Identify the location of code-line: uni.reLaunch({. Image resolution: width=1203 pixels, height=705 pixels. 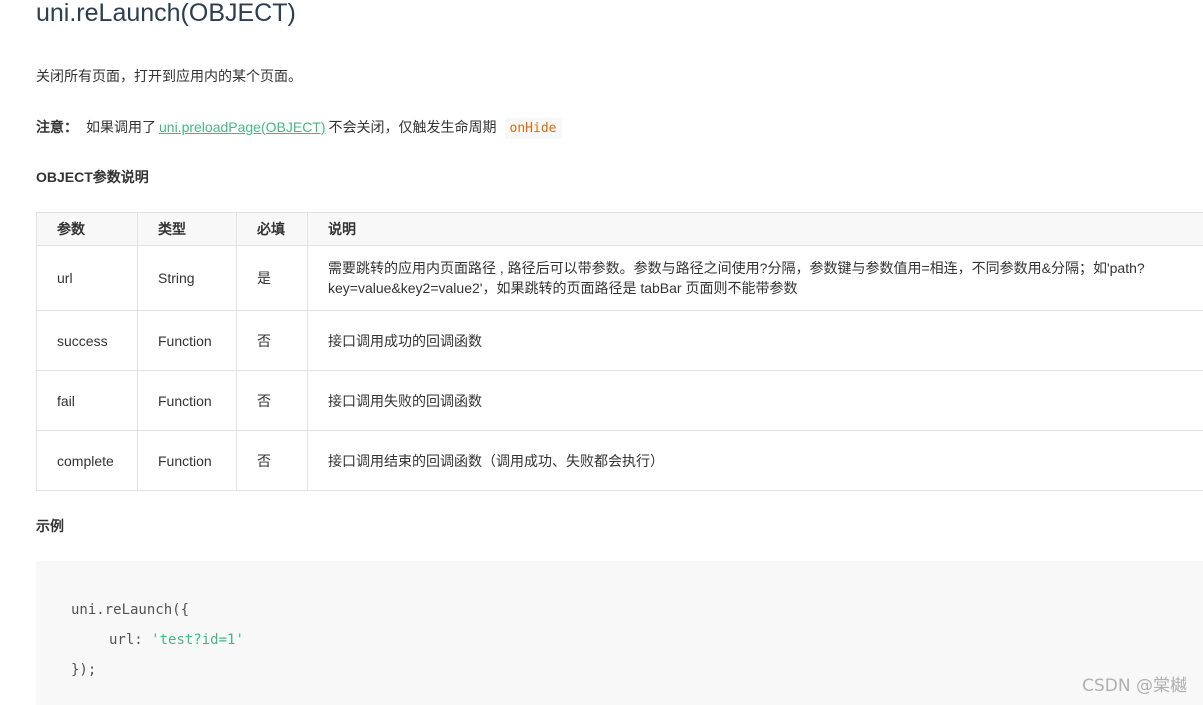
(130, 610).